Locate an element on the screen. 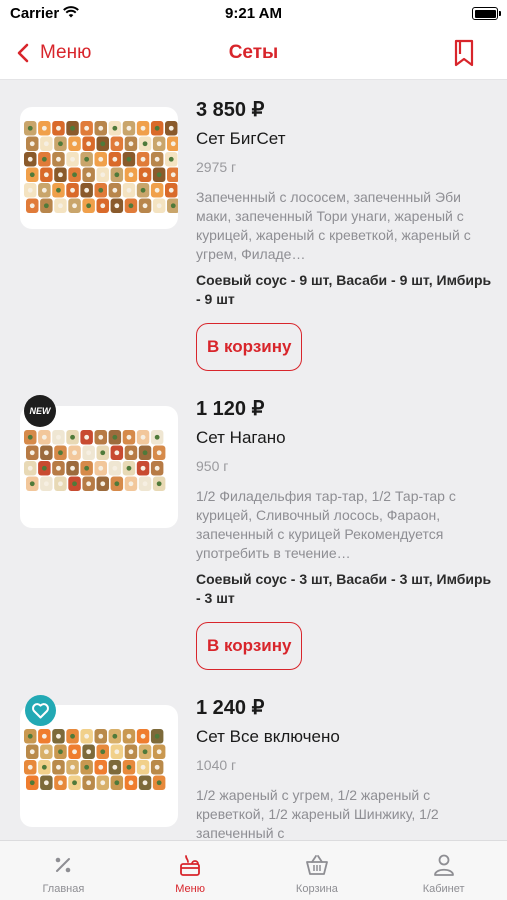 This screenshot has height=900, width=507. bookmark-icon is located at coordinates (464, 53).